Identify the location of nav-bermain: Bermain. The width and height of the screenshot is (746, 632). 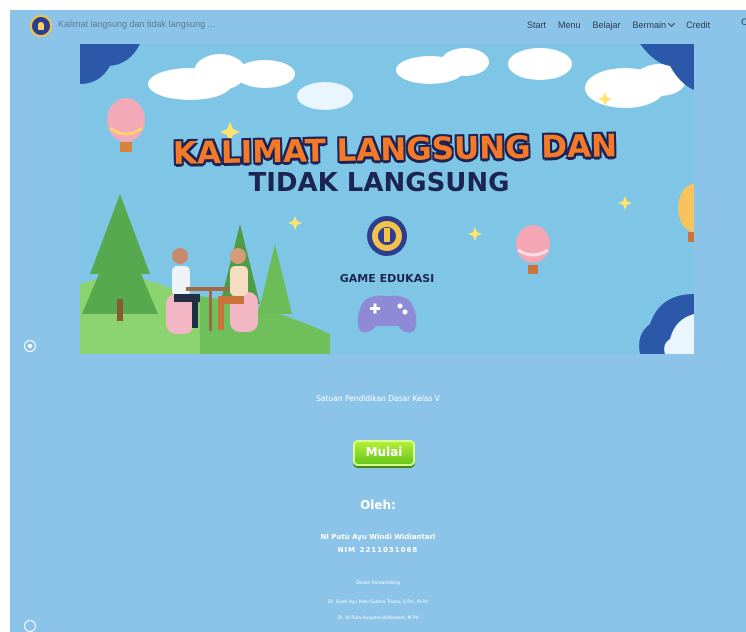
(654, 24).